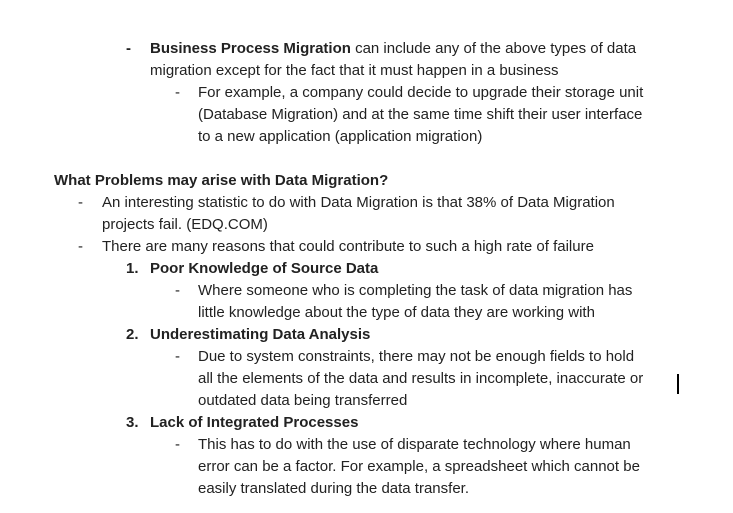 This screenshot has width=733, height=513. Describe the element at coordinates (132, 422) in the screenshot. I see `list-number: 3.` at that location.